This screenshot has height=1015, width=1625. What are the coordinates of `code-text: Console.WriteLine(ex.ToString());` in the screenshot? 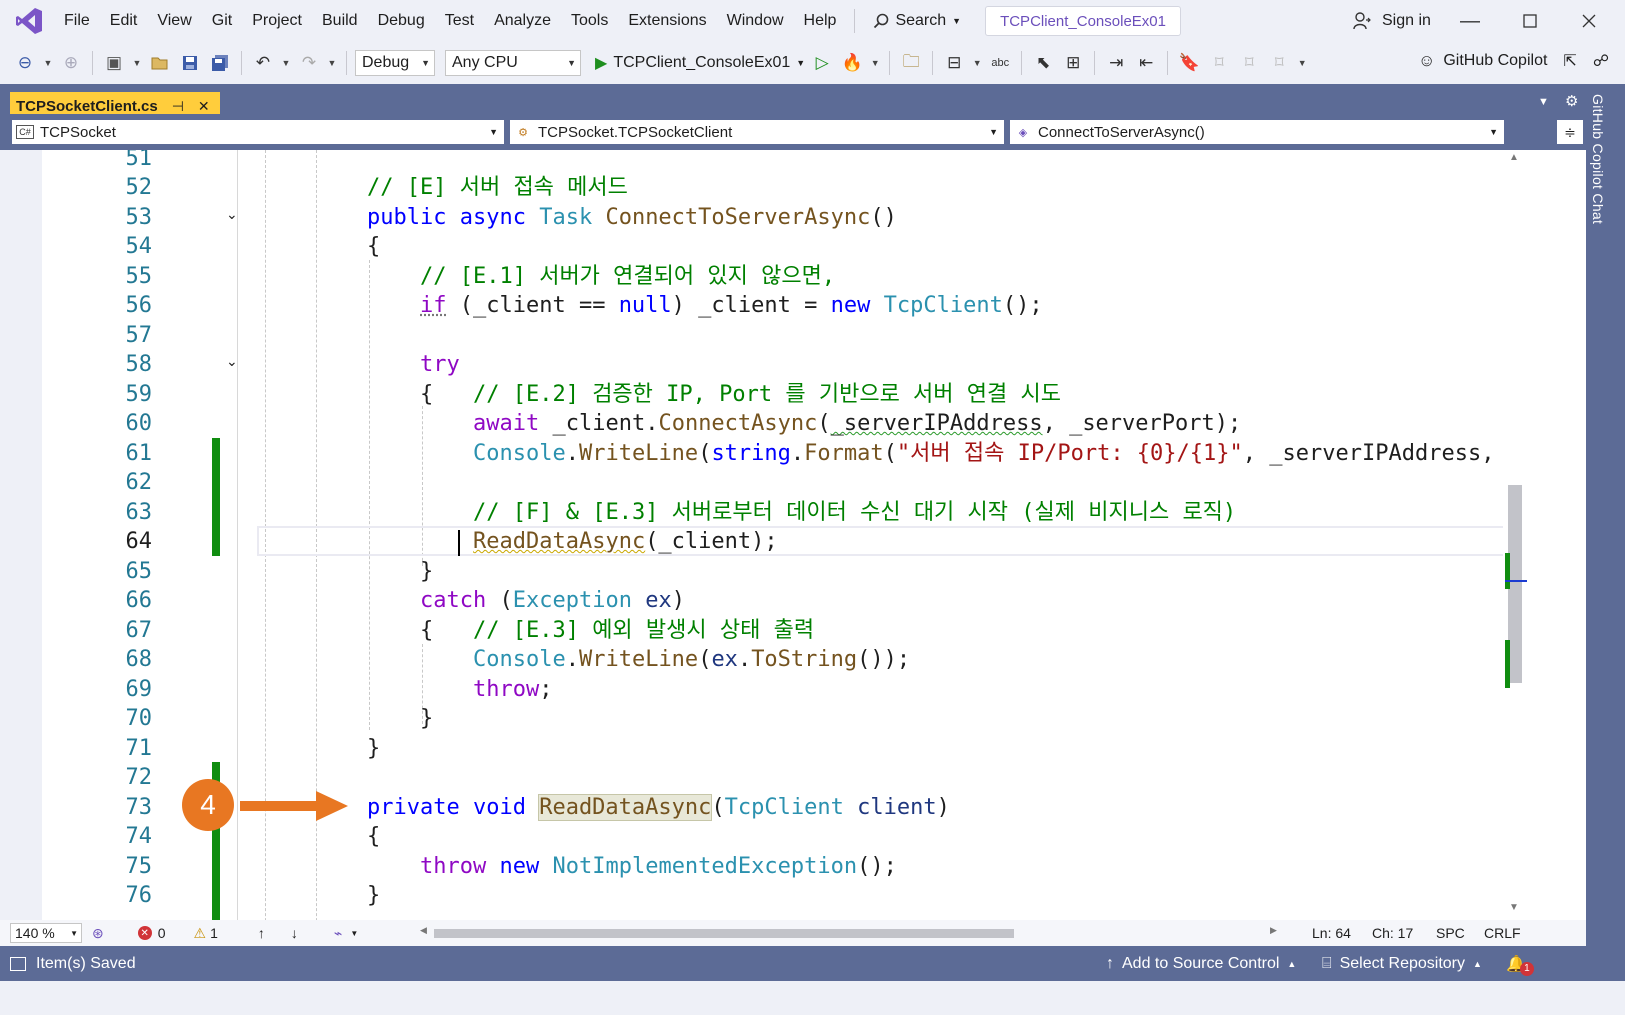 It's located at (692, 659).